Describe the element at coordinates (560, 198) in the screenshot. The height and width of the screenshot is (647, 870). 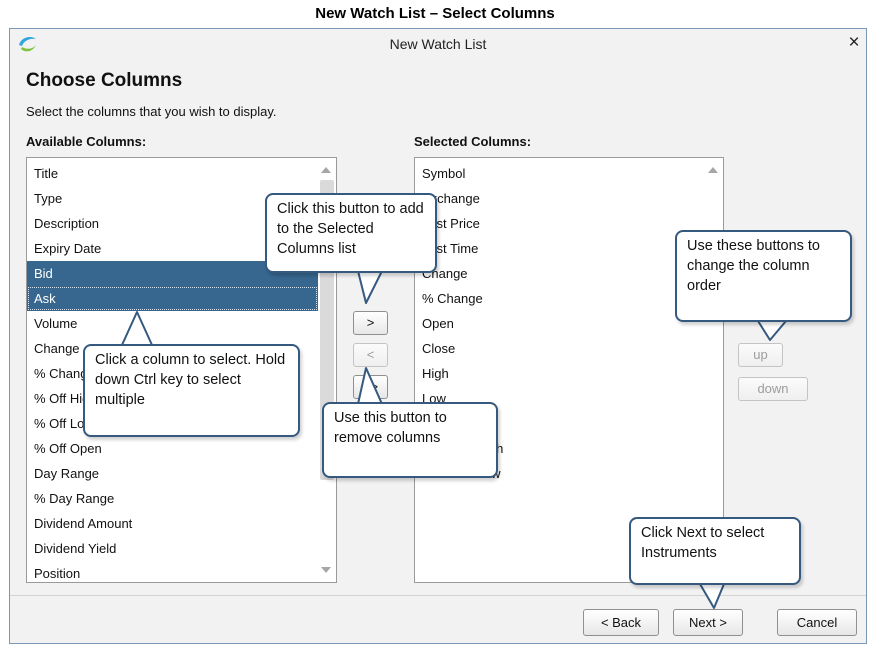
I see `list-item: Exchange` at that location.